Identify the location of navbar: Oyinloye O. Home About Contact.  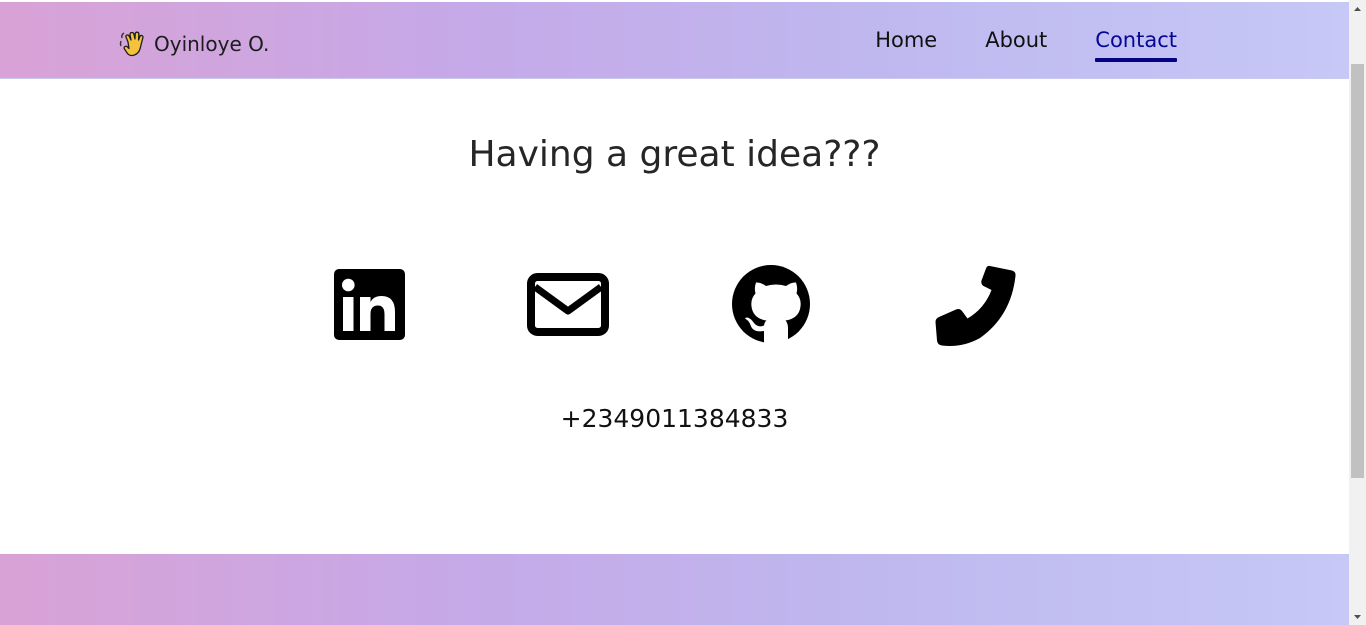
(674, 40).